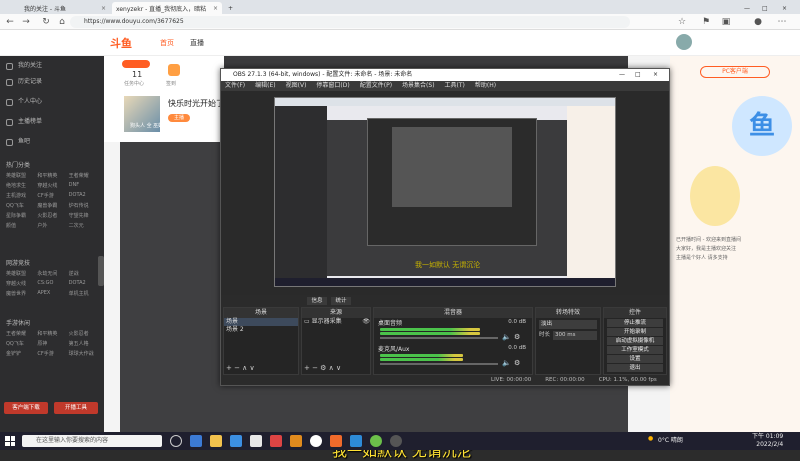 This screenshot has width=800, height=461. Describe the element at coordinates (229, 8) in the screenshot. I see `new-tab-icon: +` at that location.